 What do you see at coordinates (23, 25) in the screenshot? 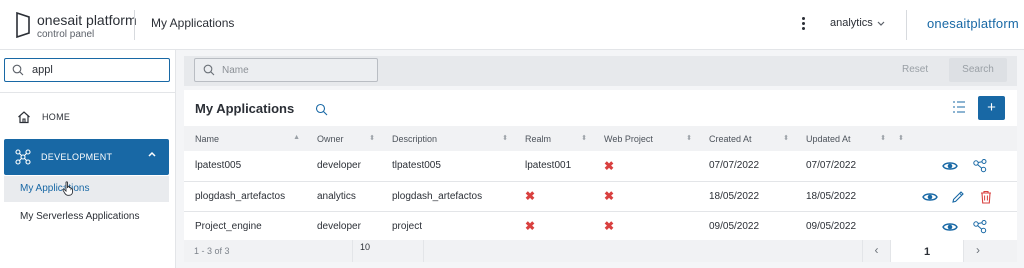
I see `onesait-logo-icon` at bounding box center [23, 25].